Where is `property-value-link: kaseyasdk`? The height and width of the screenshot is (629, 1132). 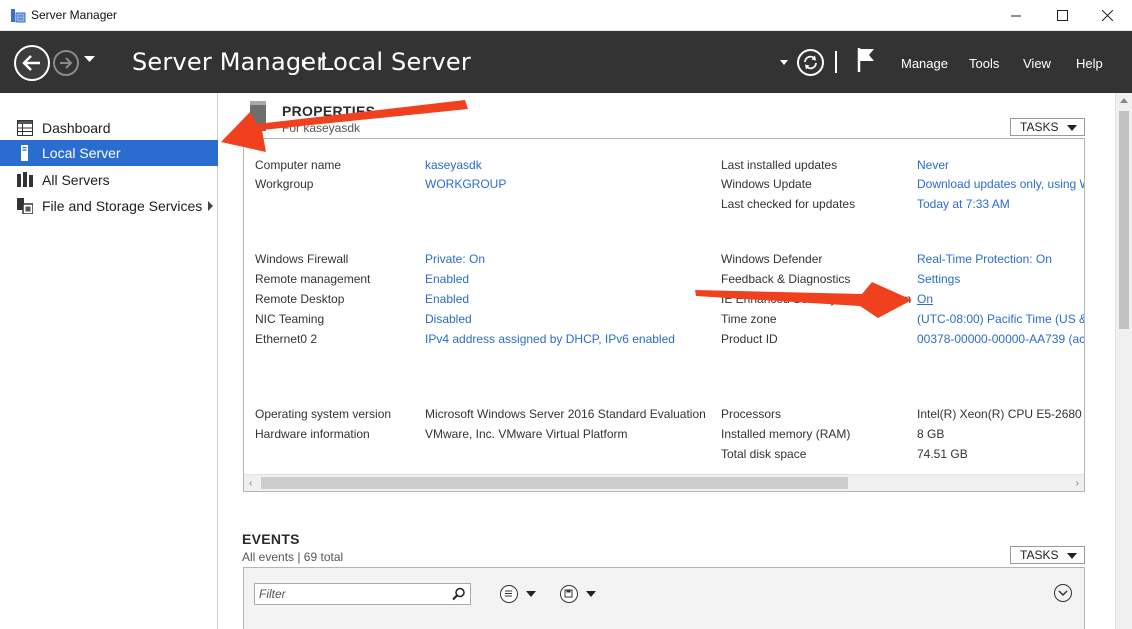
property-value-link: kaseyasdk is located at coordinates (453, 165).